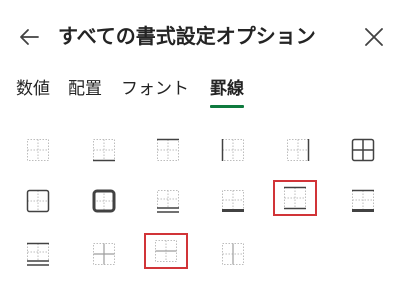 This screenshot has height=285, width=399. I want to click on top-and-thick-bottom-border-button, so click(363, 201).